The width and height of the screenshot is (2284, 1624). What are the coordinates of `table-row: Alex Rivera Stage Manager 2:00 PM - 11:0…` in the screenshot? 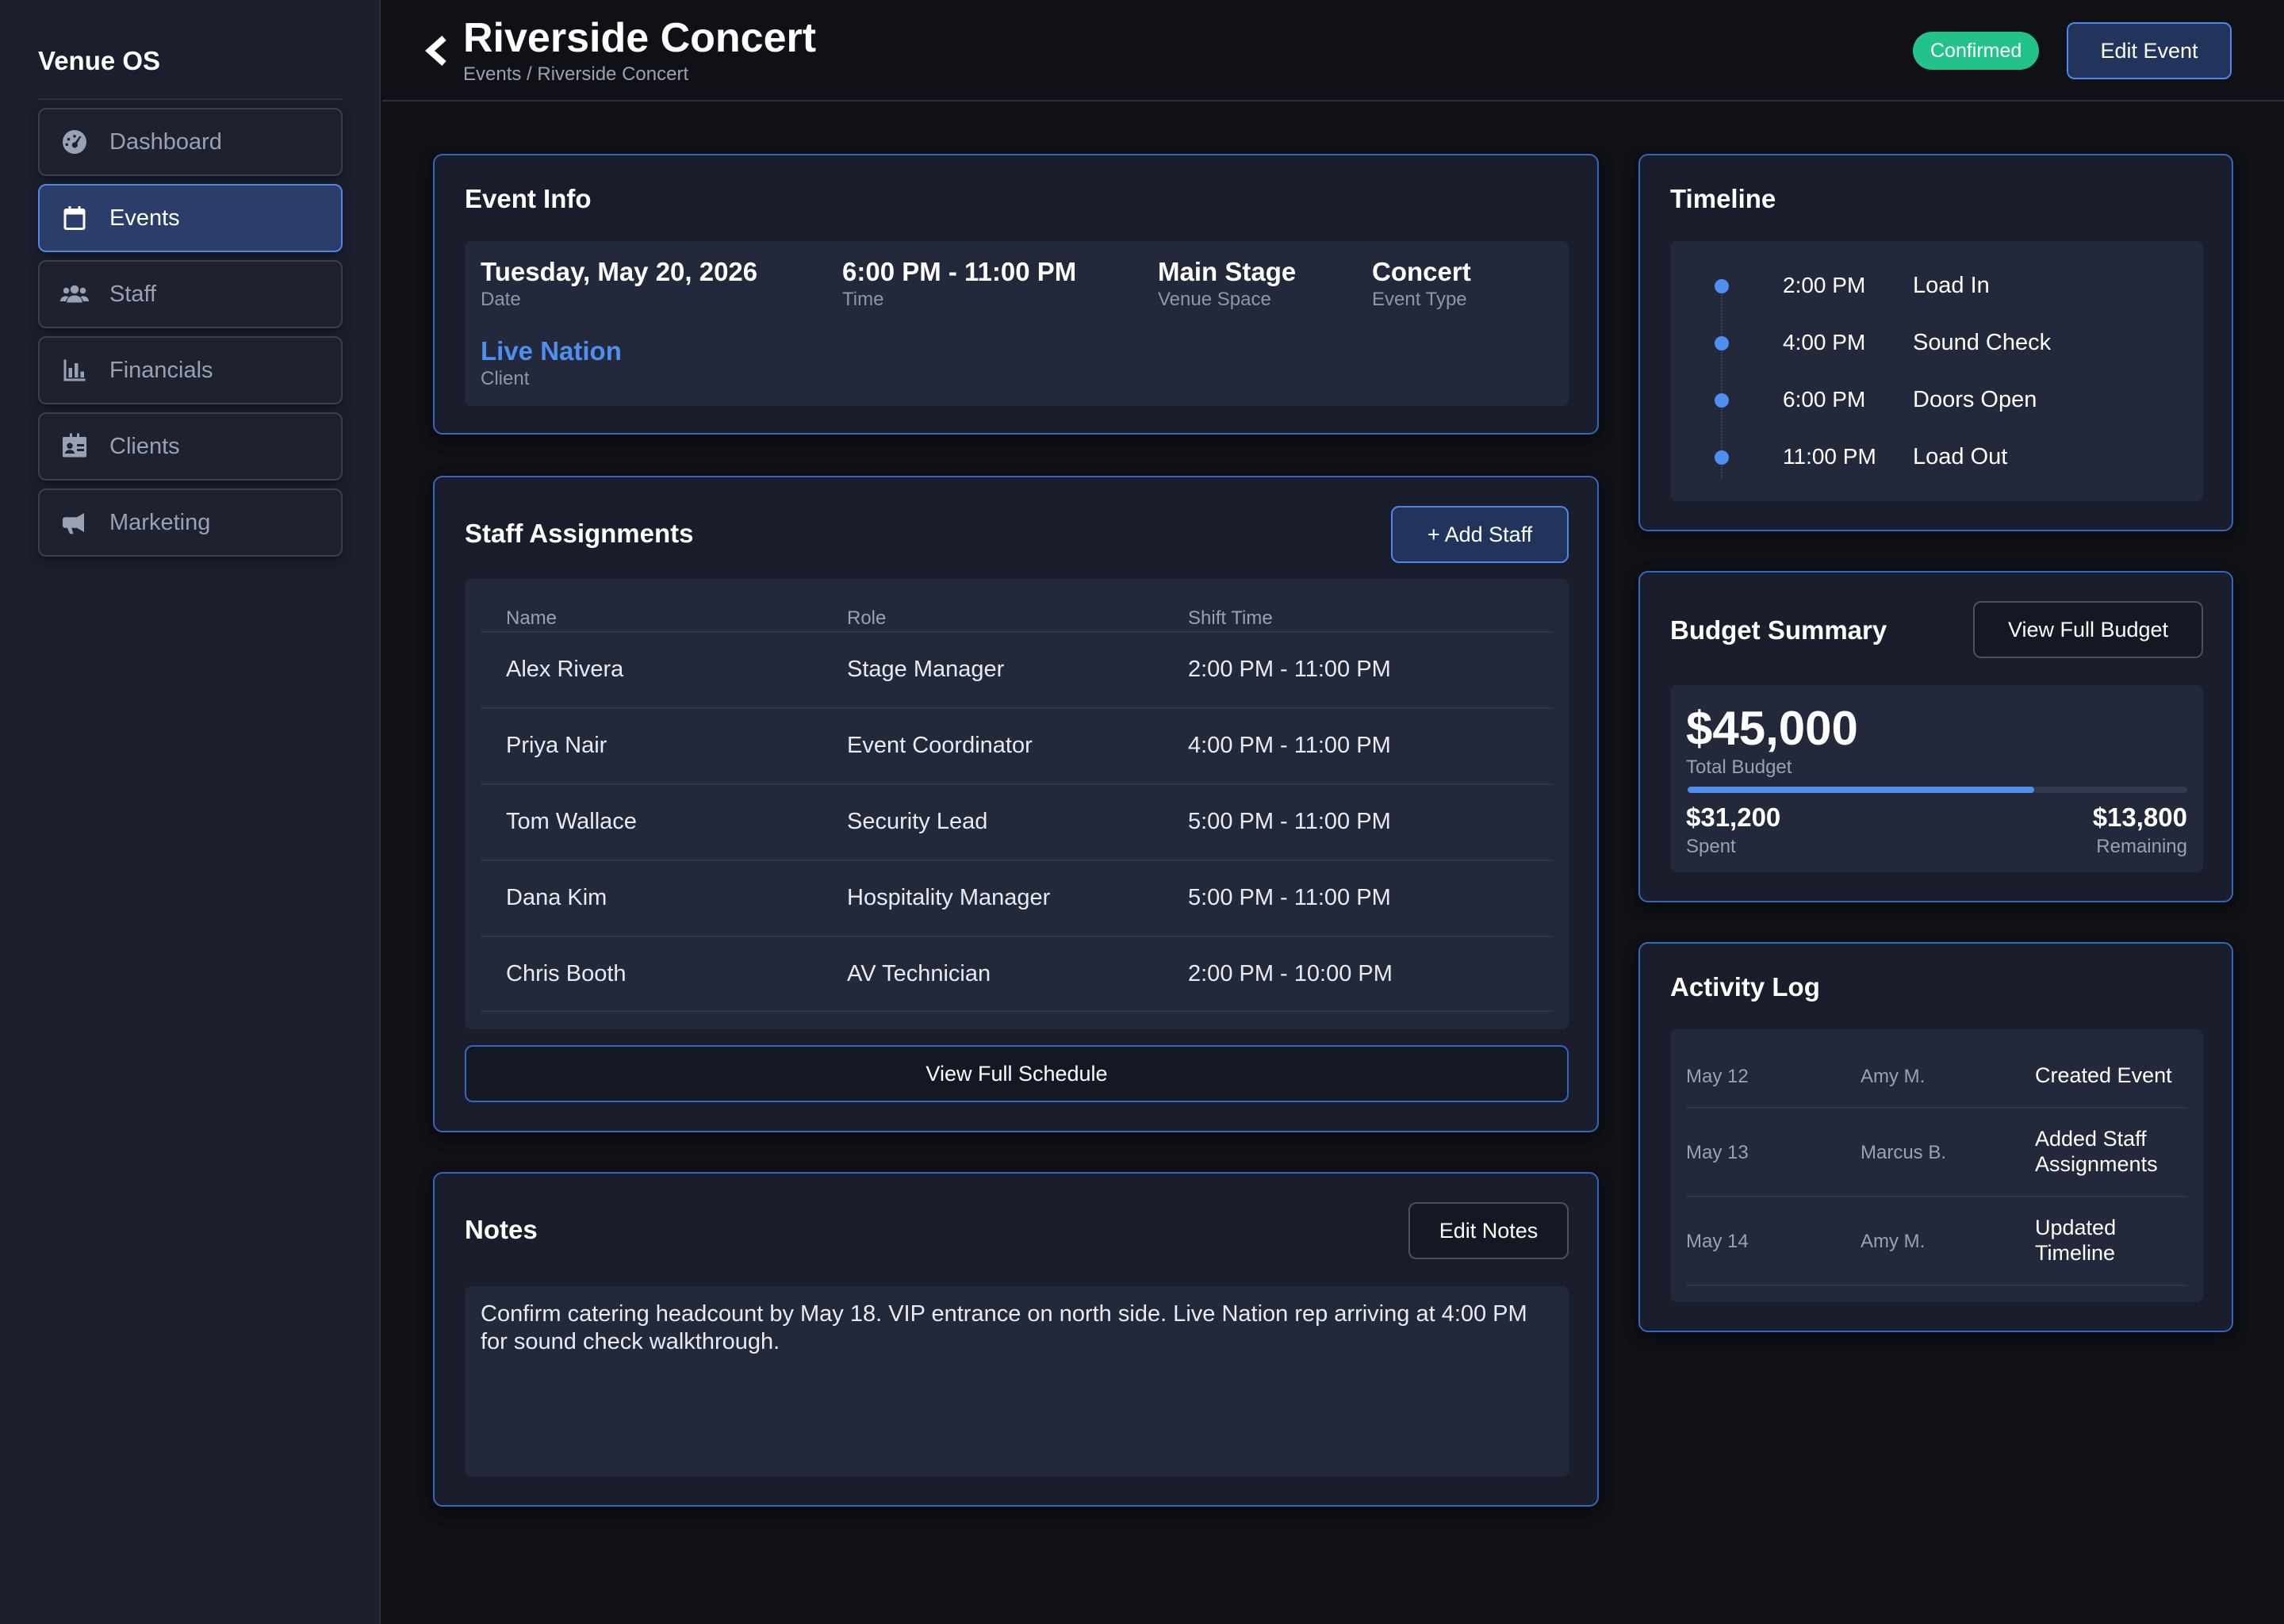 It's located at (1017, 669).